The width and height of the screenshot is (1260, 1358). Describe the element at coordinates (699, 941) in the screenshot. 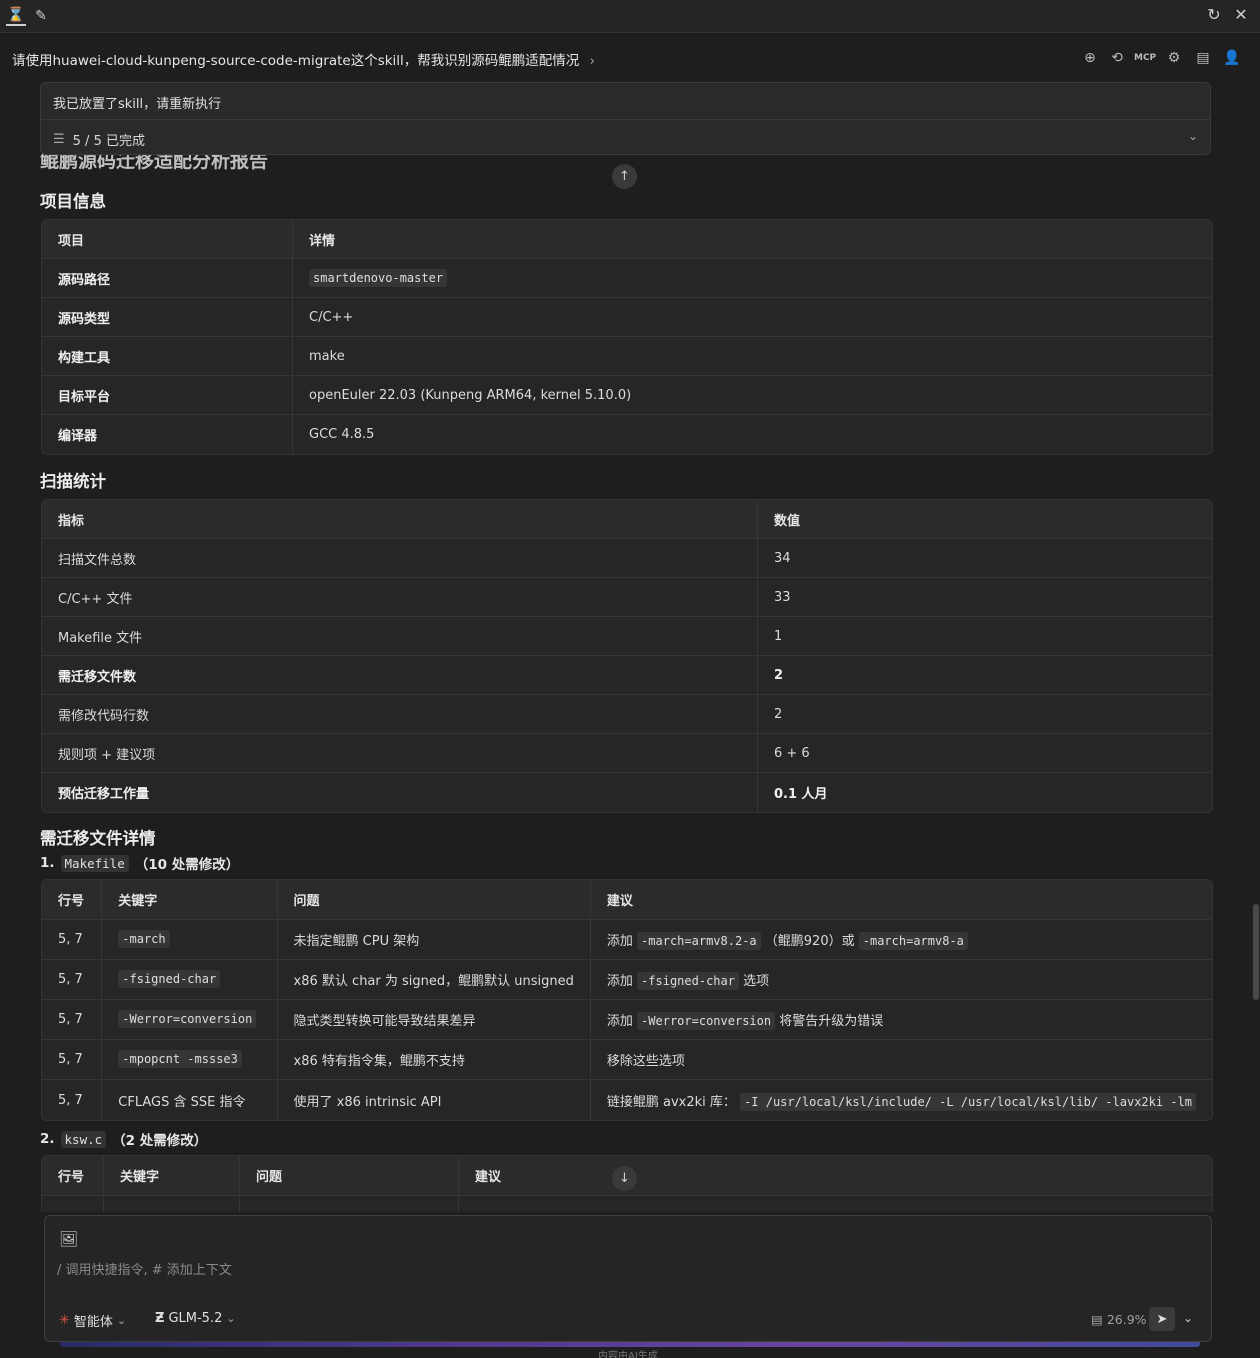

I see `inline-code: -march=armv8.2-a` at that location.